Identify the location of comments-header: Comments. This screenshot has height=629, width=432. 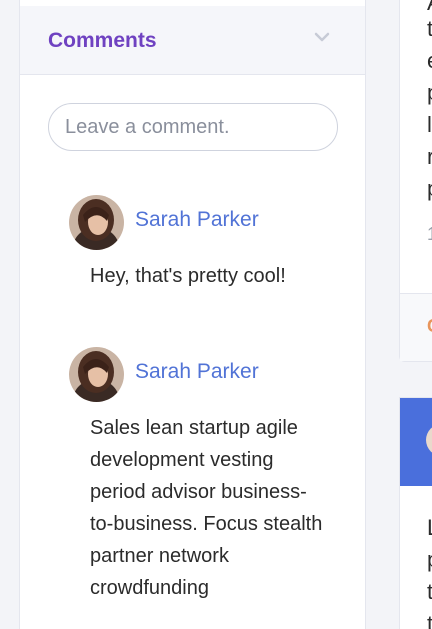
(192, 40).